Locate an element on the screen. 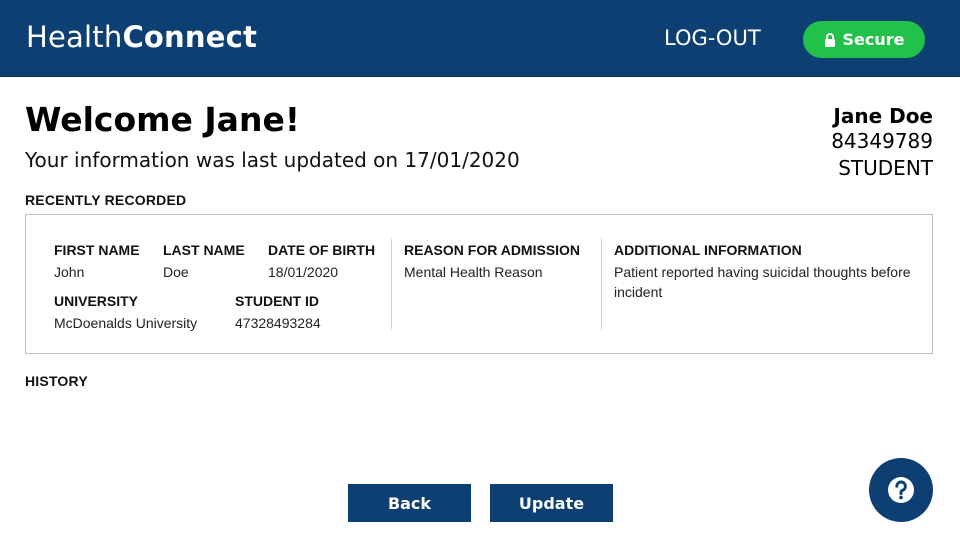  secure-label: Secure is located at coordinates (873, 39).